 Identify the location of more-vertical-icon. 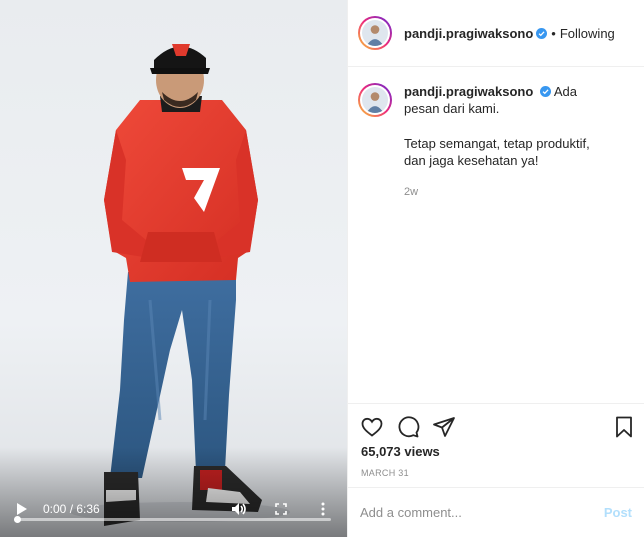
(323, 509).